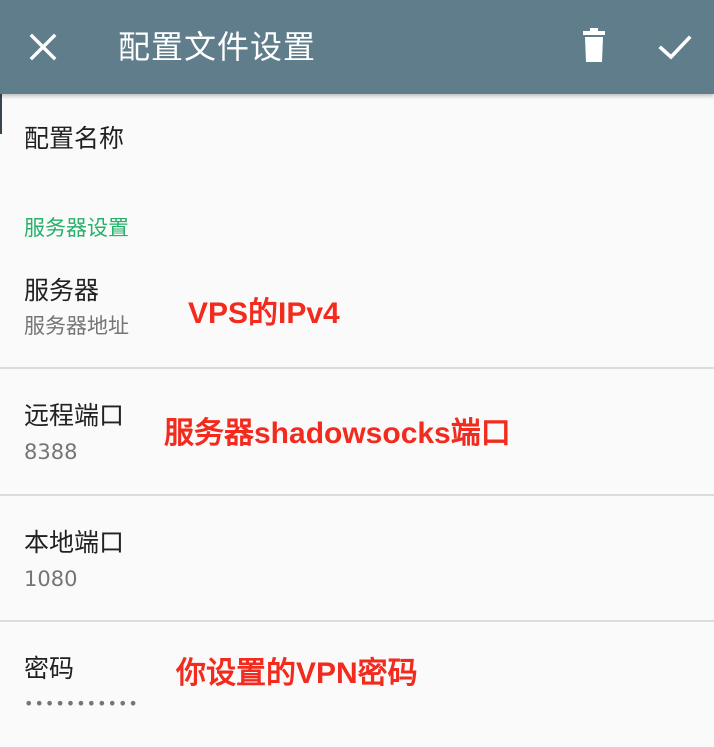 This screenshot has height=747, width=714. What do you see at coordinates (297, 673) in the screenshot?
I see `password-annotation: 你设置的VPN密码` at bounding box center [297, 673].